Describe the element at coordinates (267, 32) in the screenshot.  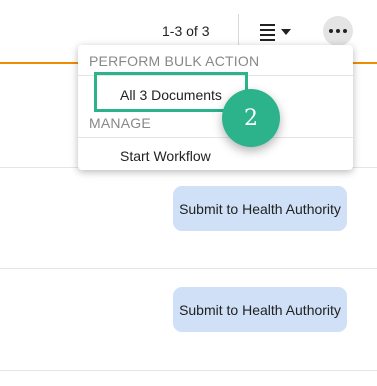
I see `list-view-icon` at that location.